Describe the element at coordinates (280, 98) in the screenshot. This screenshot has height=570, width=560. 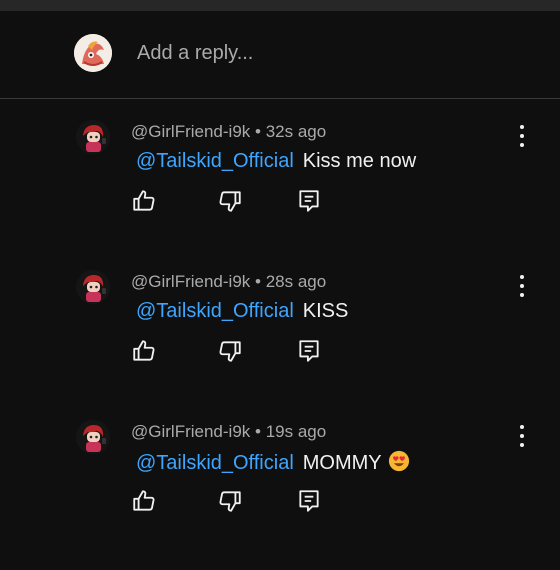
I see `divider` at that location.